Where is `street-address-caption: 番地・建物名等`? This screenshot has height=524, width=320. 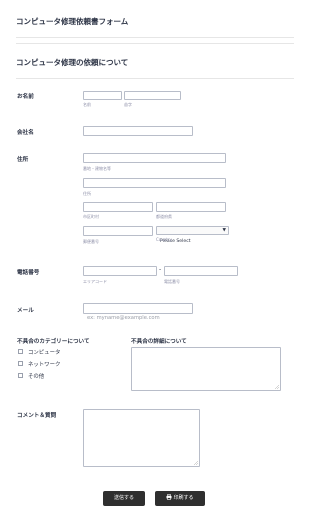 street-address-caption: 番地・建物名等 is located at coordinates (97, 168).